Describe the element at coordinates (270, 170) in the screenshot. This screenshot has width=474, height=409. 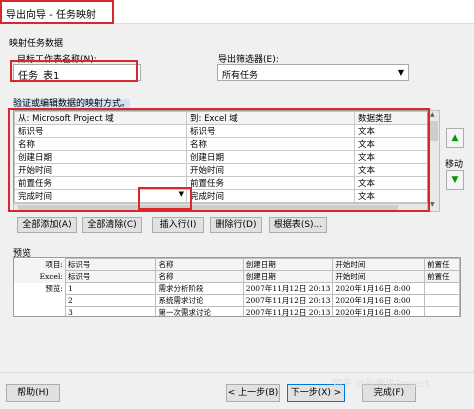
I see `mapping-to-cell: 开始时间` at that location.